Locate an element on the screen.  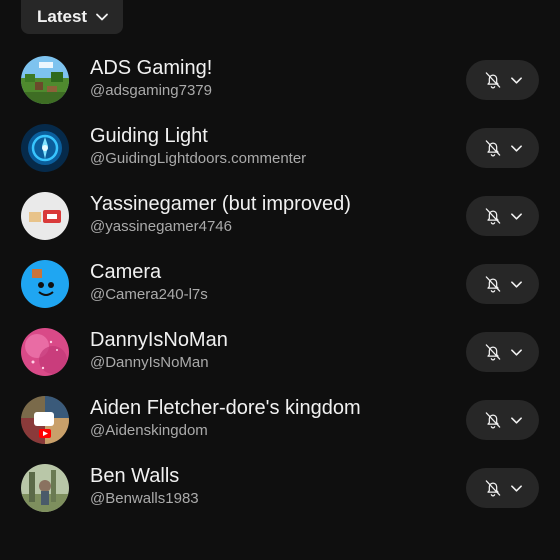
channel-name: Guiding Light is located at coordinates (270, 136).